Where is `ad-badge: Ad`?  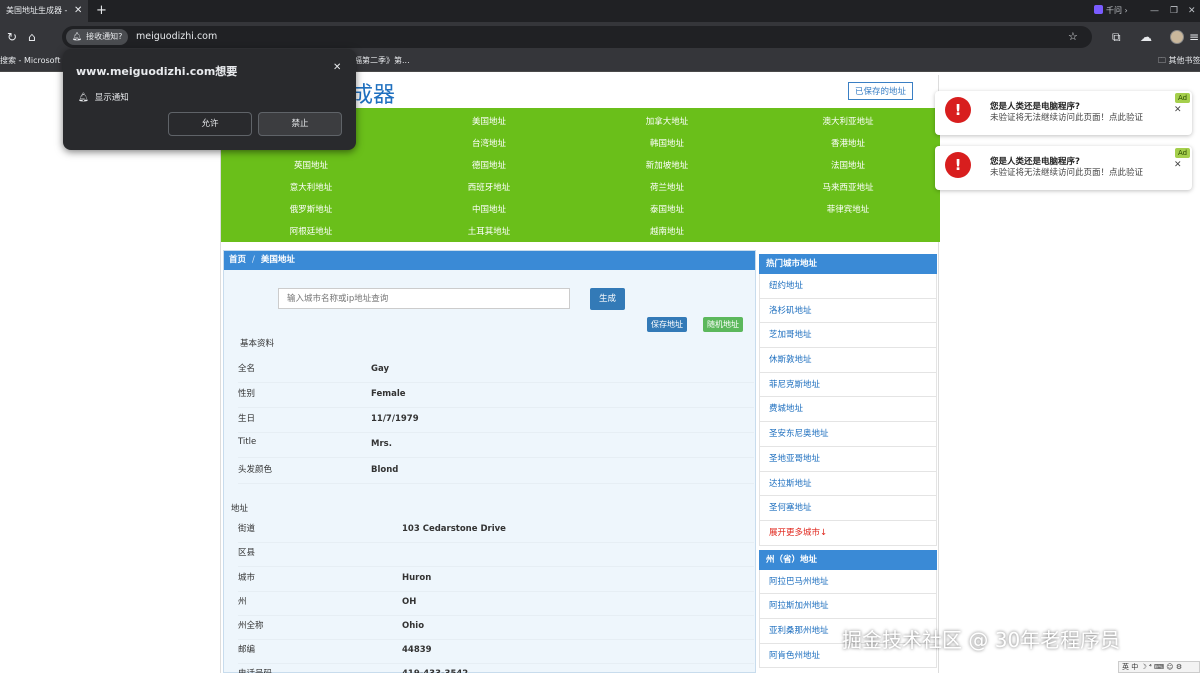 ad-badge: Ad is located at coordinates (1183, 98).